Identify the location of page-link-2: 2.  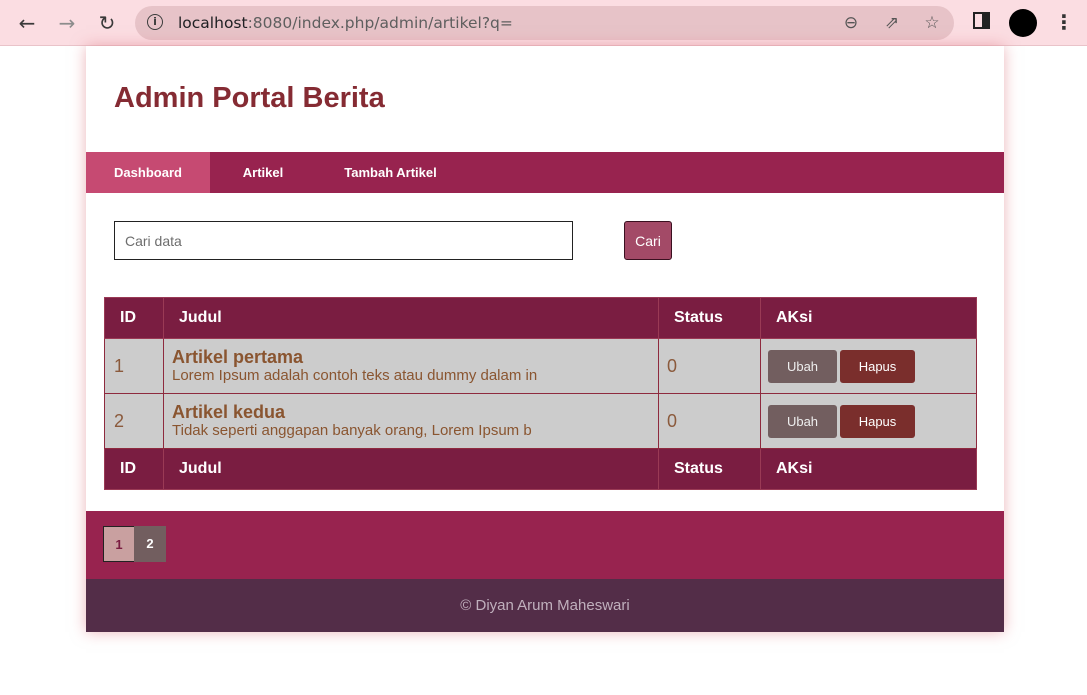
(150, 544).